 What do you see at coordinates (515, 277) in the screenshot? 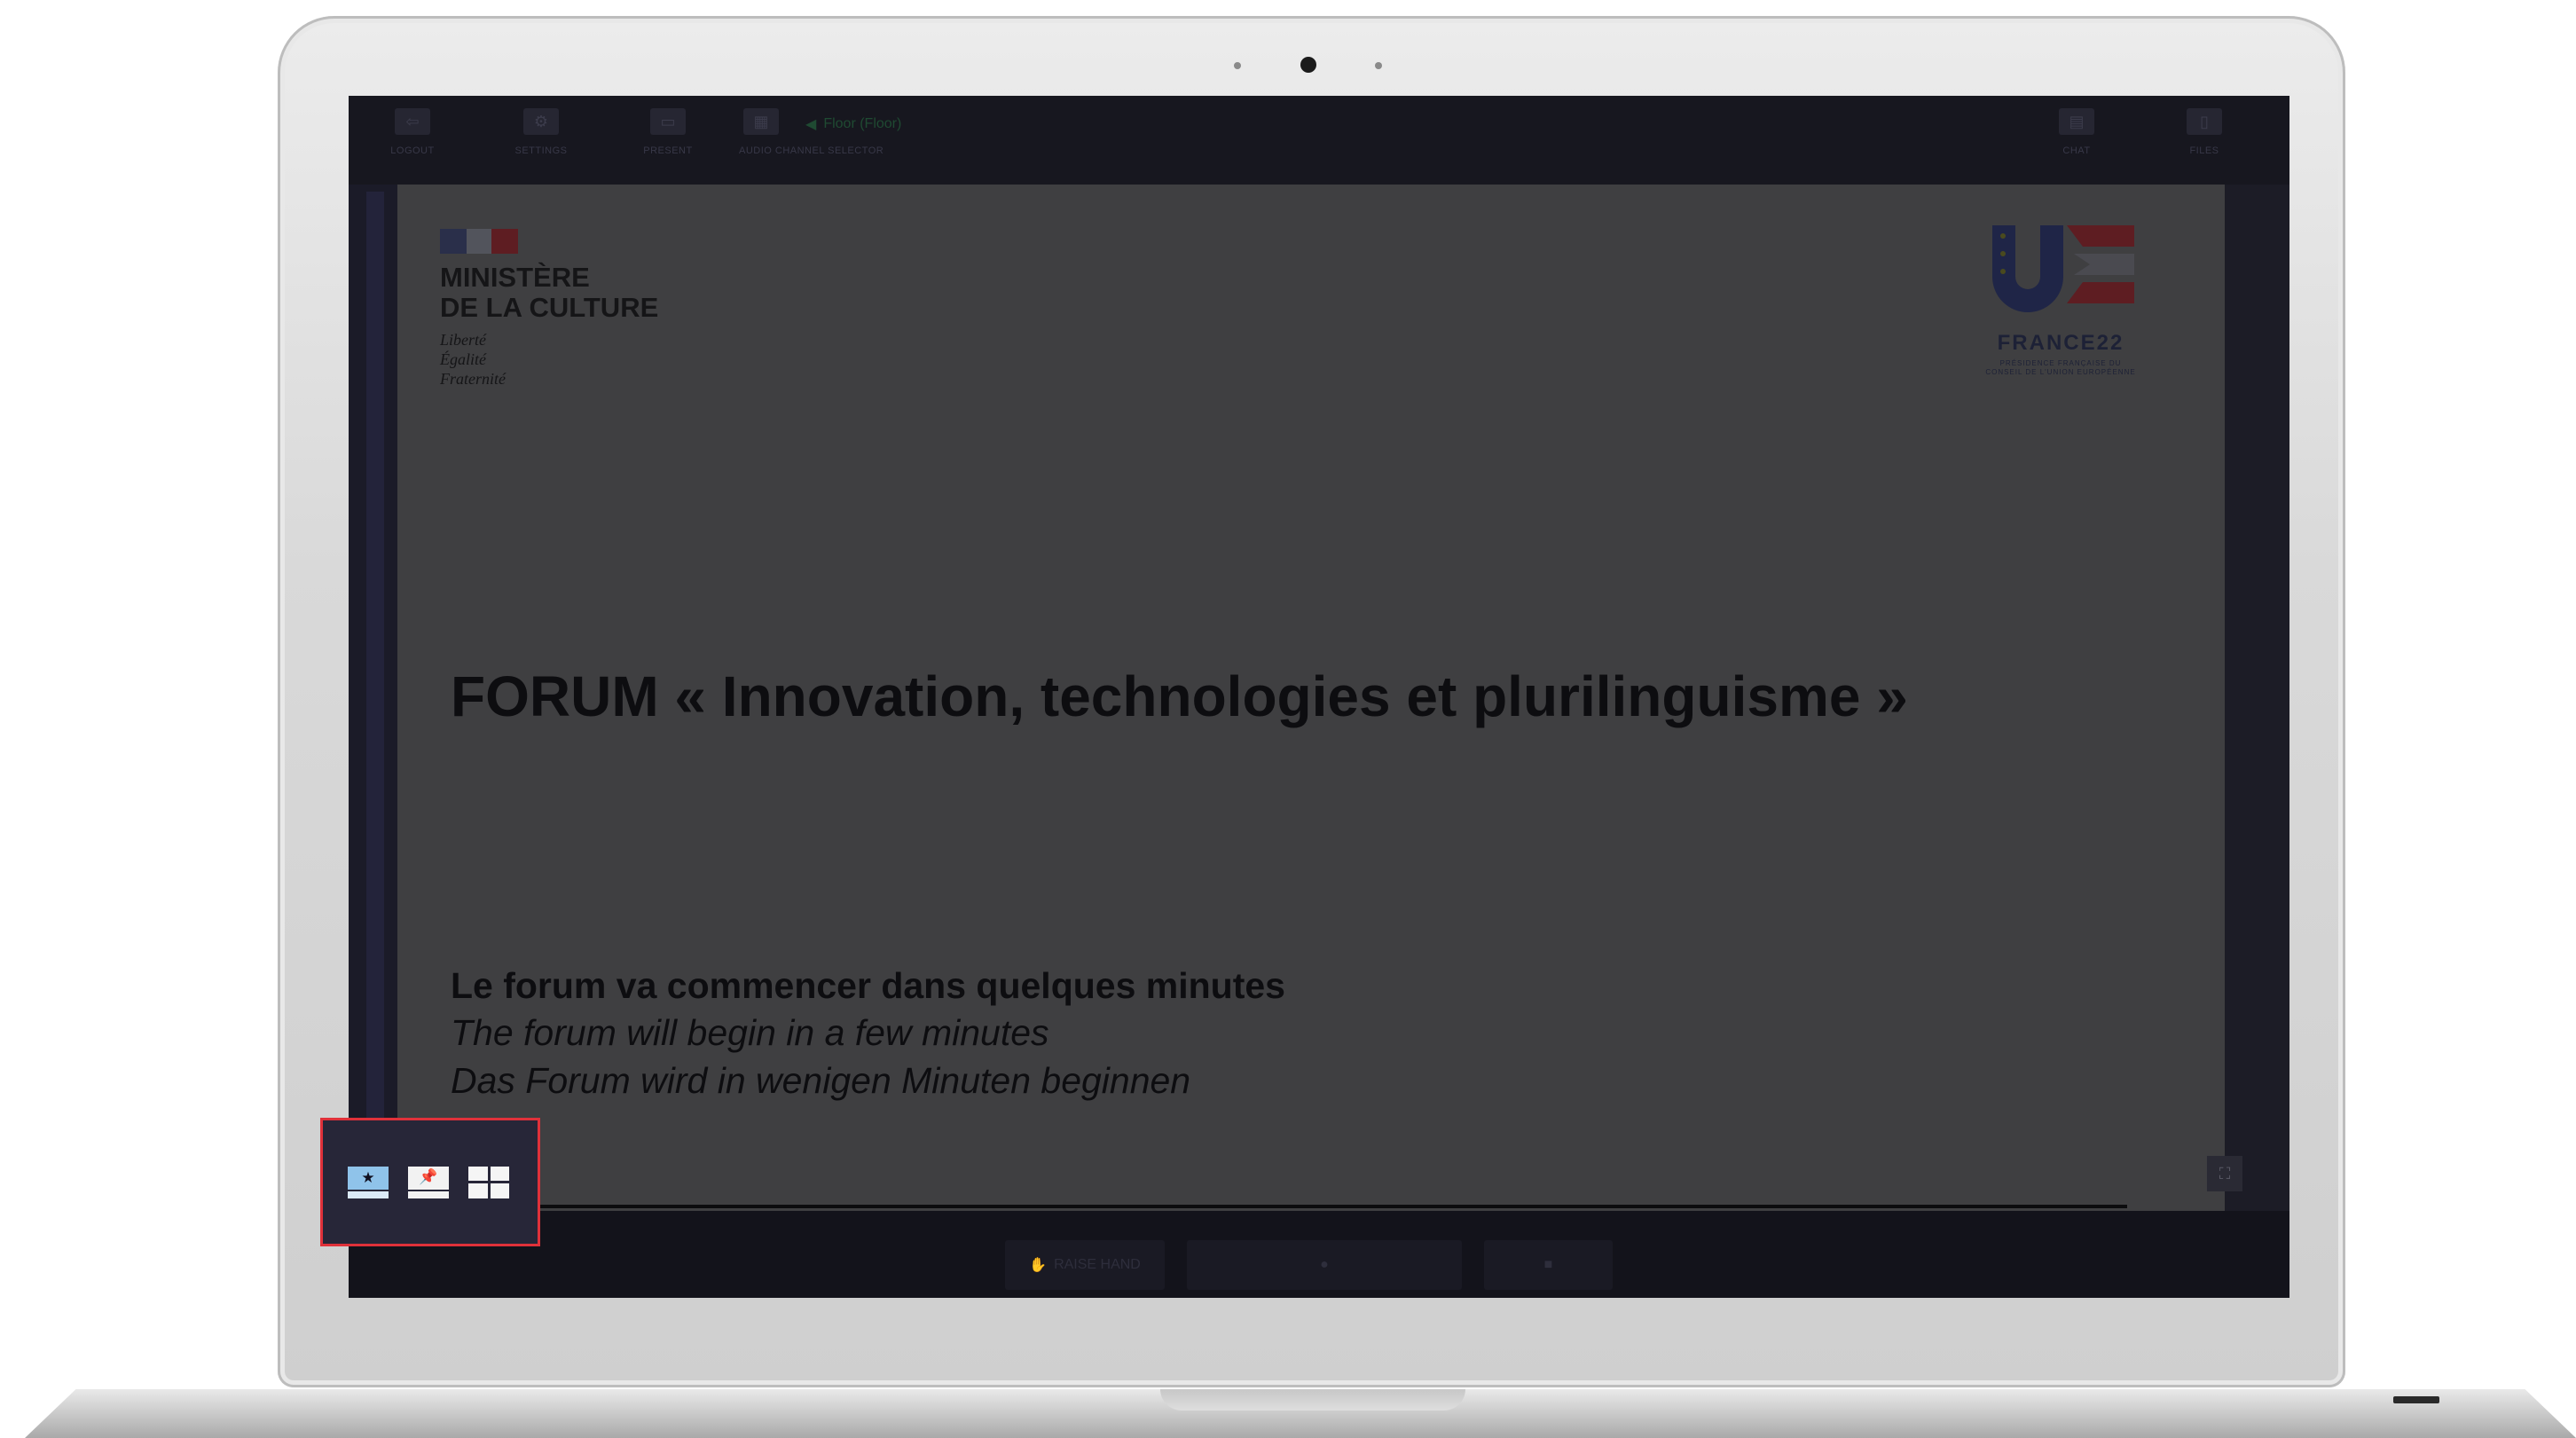
I see `ministry-name-line1: MINISTÈRE` at bounding box center [515, 277].